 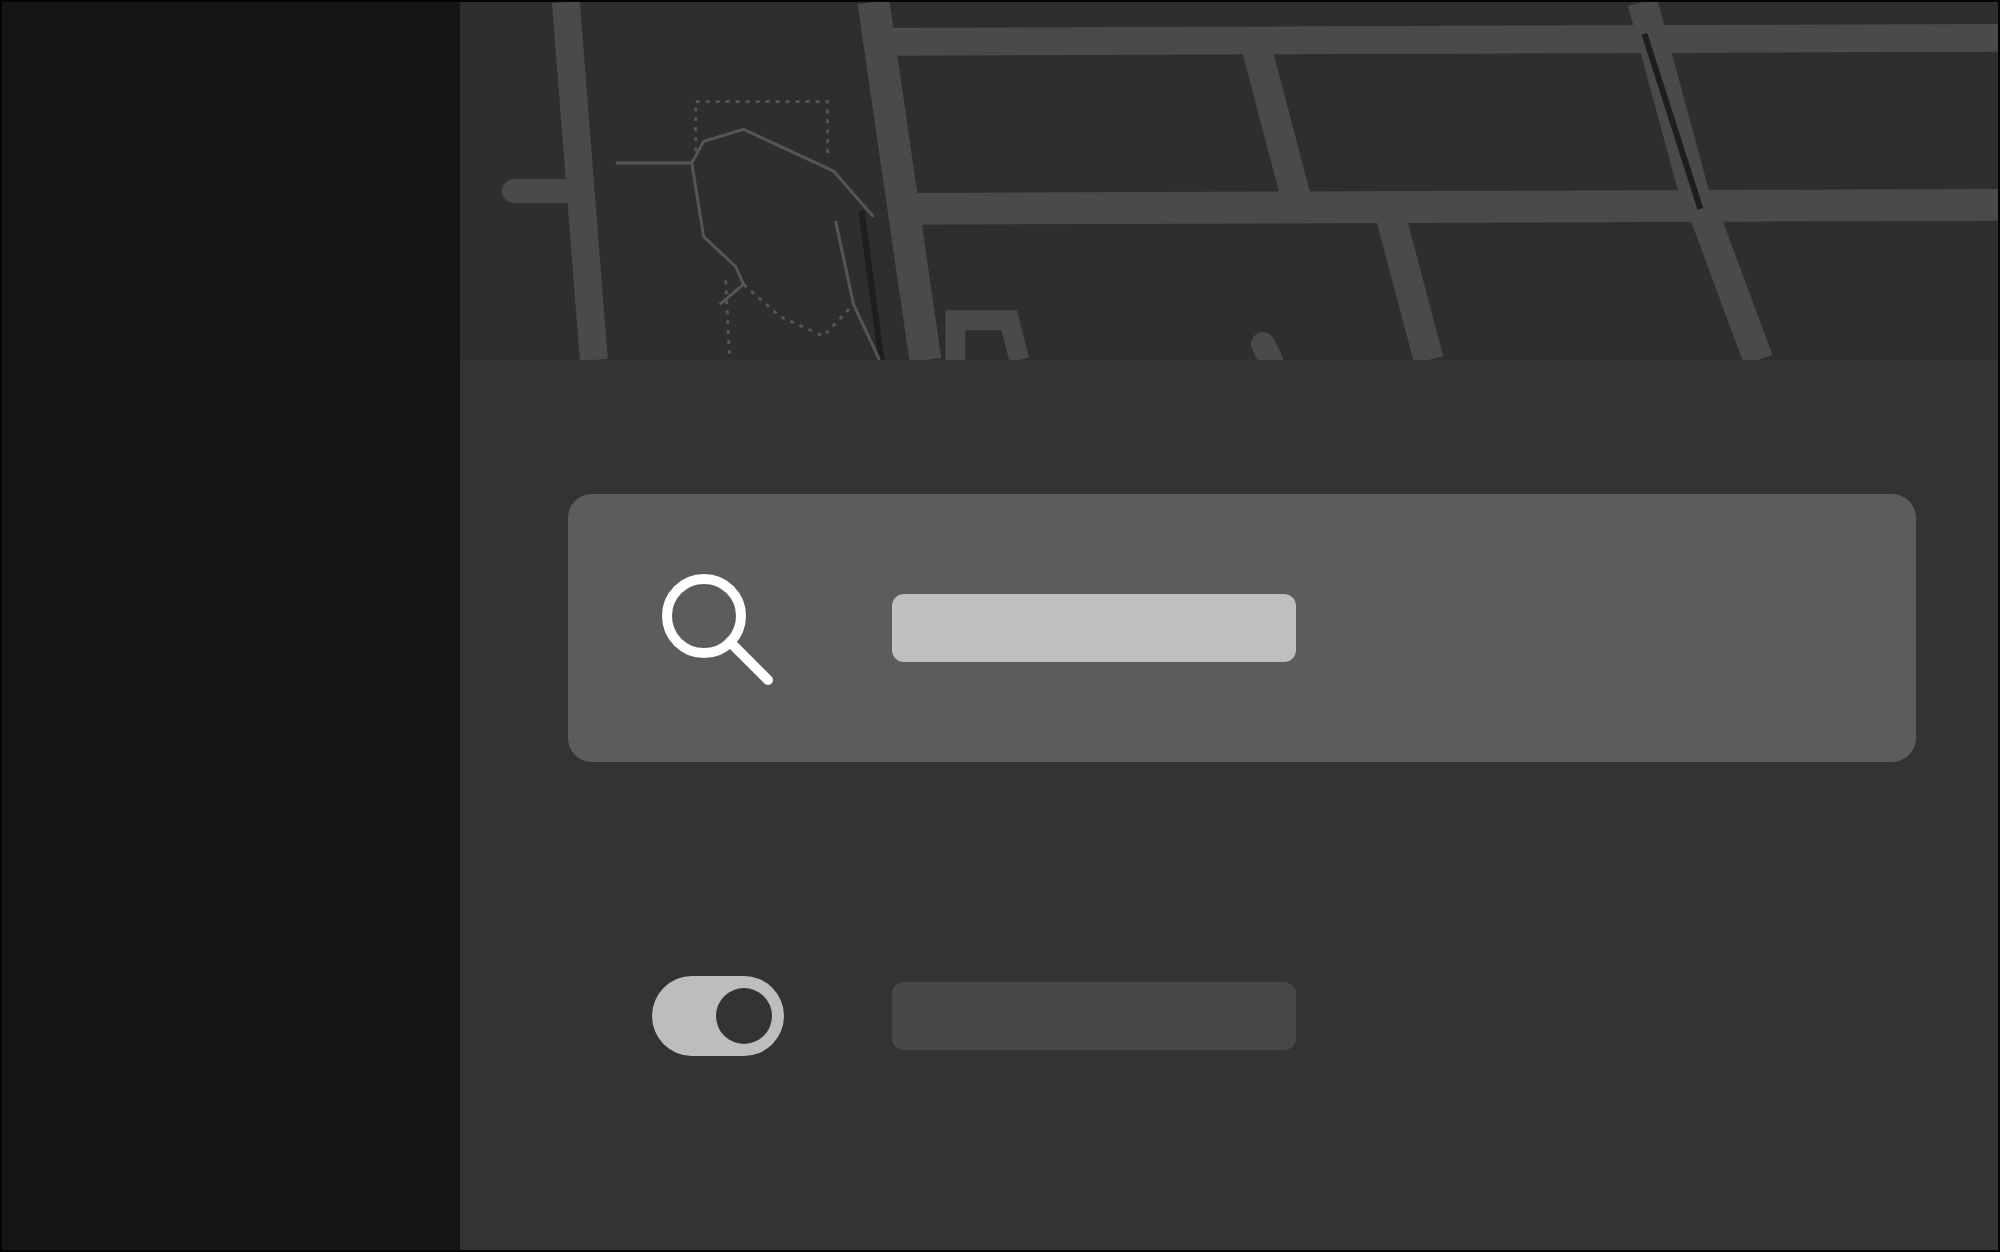 What do you see at coordinates (718, 630) in the screenshot?
I see `search-icon` at bounding box center [718, 630].